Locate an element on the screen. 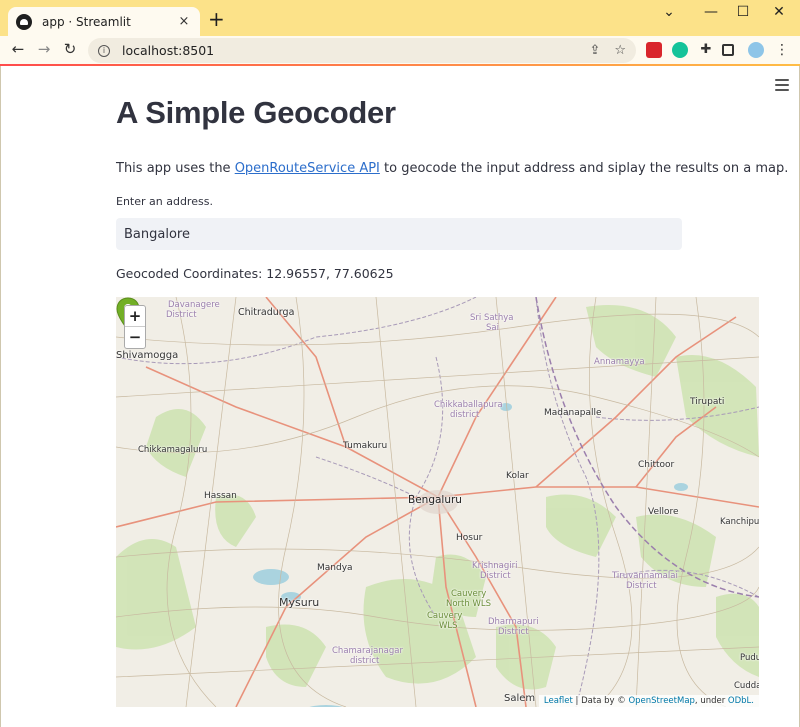 The image size is (800, 727). odbl-link: ODbL. is located at coordinates (741, 701).